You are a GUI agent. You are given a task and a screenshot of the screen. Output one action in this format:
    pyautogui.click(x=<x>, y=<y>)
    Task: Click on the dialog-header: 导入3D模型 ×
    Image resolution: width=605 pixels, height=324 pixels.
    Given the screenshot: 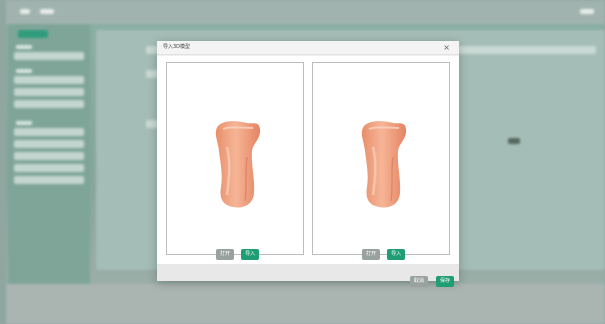 What is the action you would take?
    pyautogui.click(x=308, y=48)
    